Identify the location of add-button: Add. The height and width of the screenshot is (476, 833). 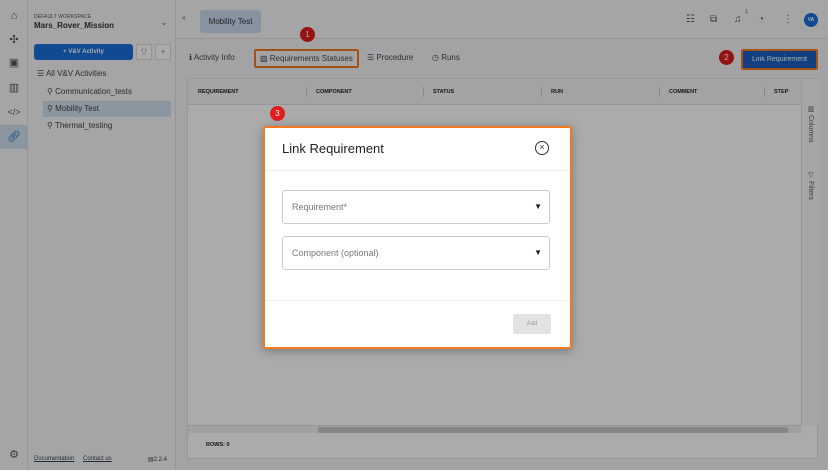
(532, 324).